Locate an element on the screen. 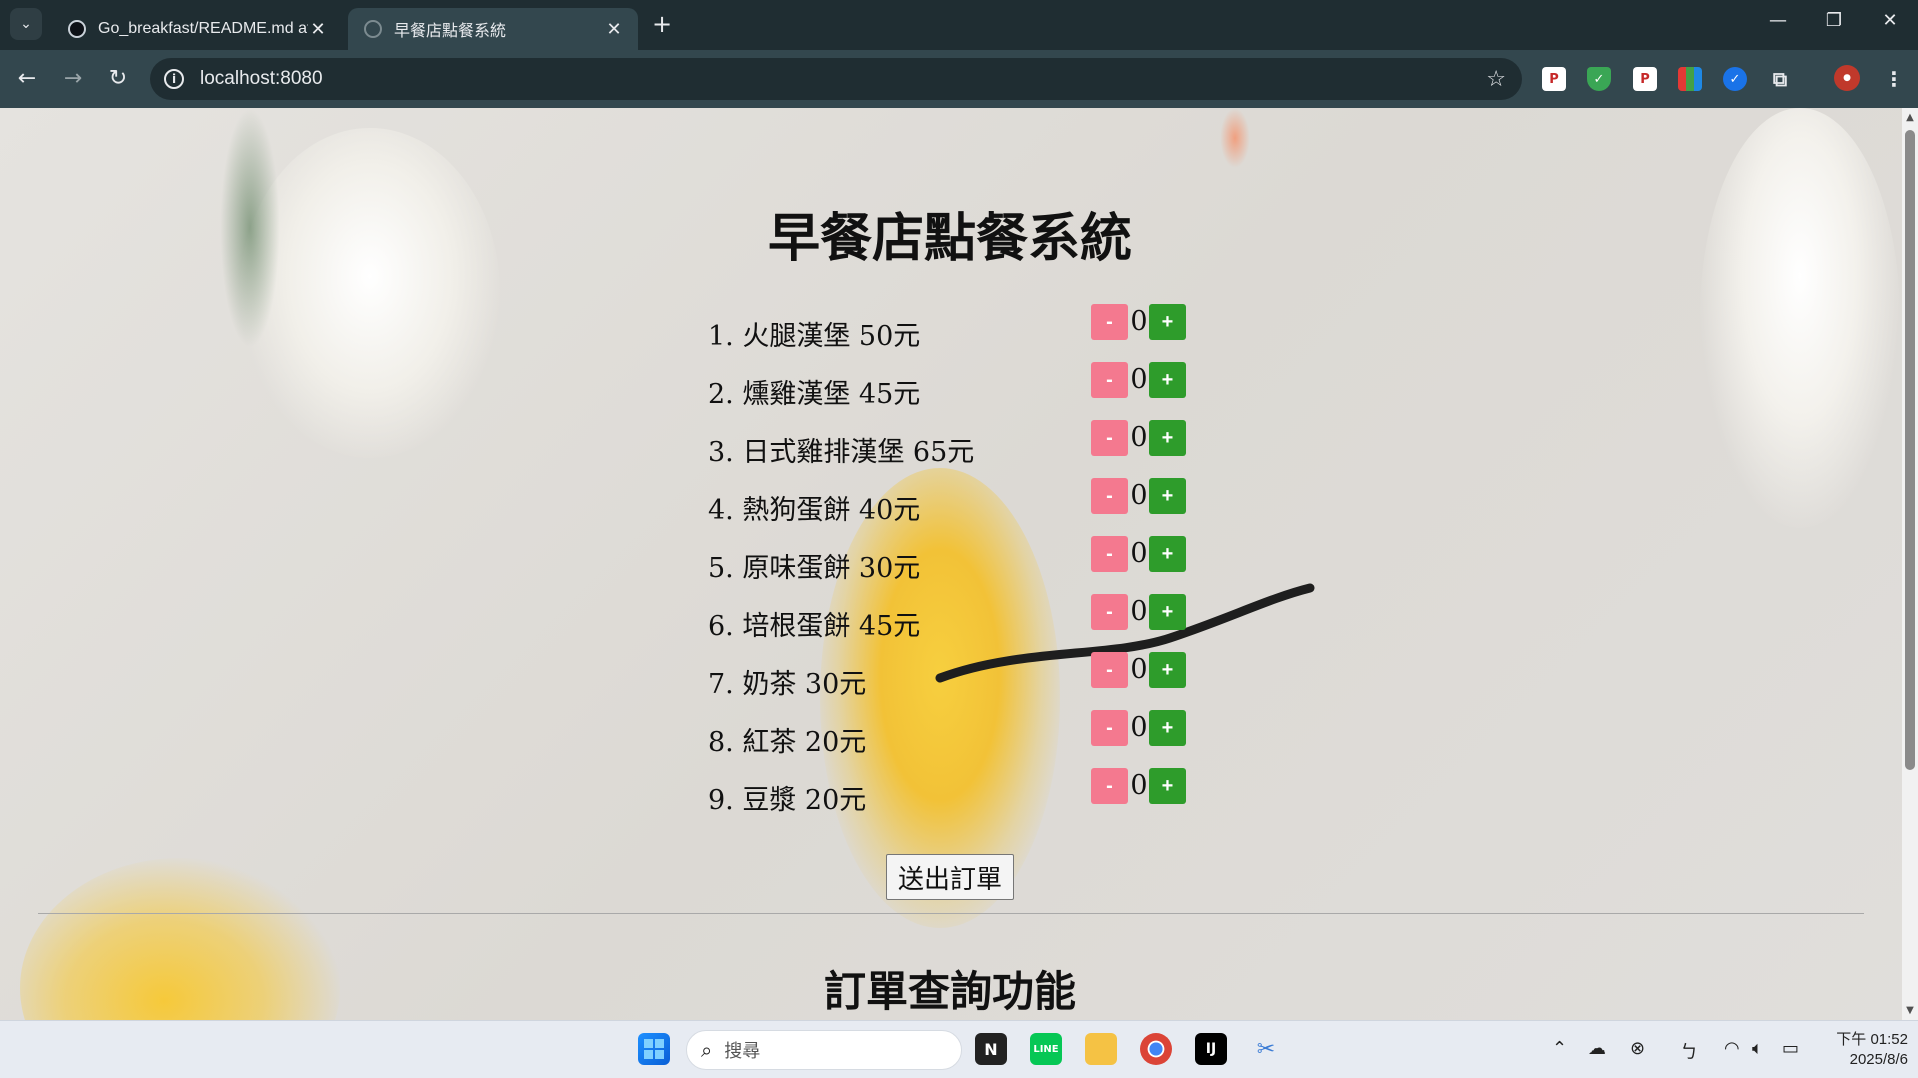 The image size is (1918, 1078). scrollbar-thumb is located at coordinates (1910, 450).